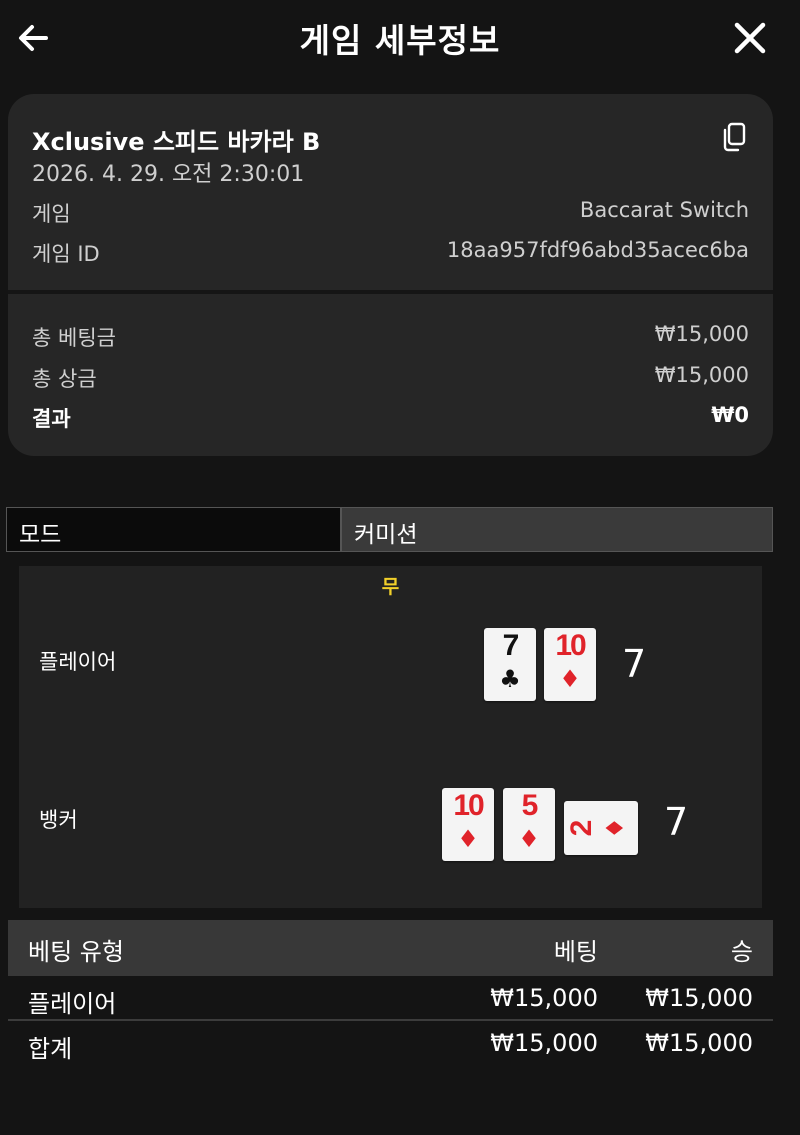  I want to click on game-id-row: 게임 ID 18aa957fdf96abd35acec6ba, so click(390, 252).